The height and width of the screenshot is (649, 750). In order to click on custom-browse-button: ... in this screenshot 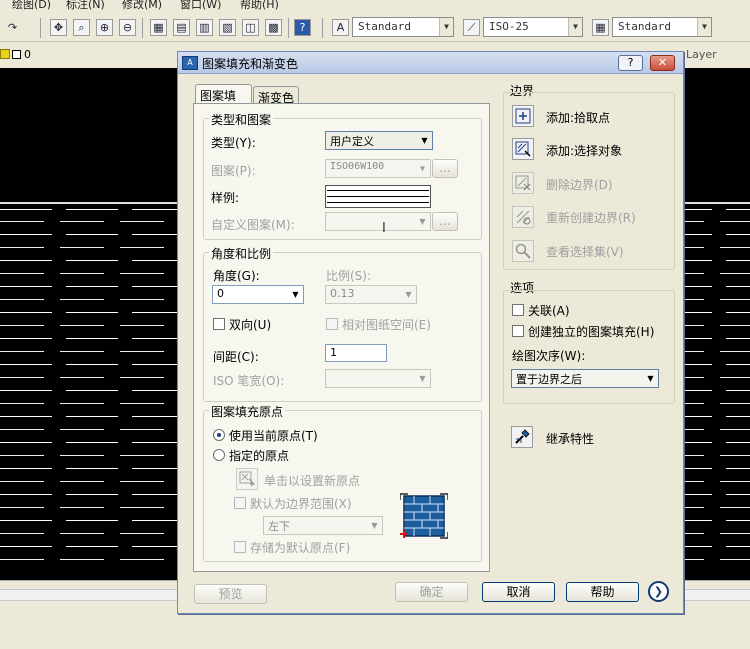, I will do `click(445, 221)`.